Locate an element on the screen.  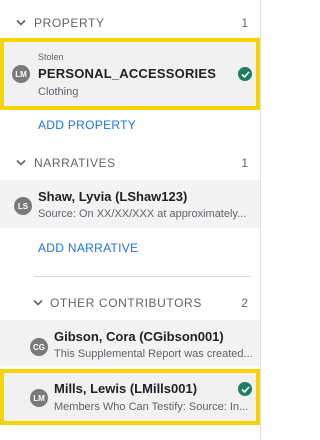
property-section-header: PROPERTY 1 is located at coordinates (130, 23).